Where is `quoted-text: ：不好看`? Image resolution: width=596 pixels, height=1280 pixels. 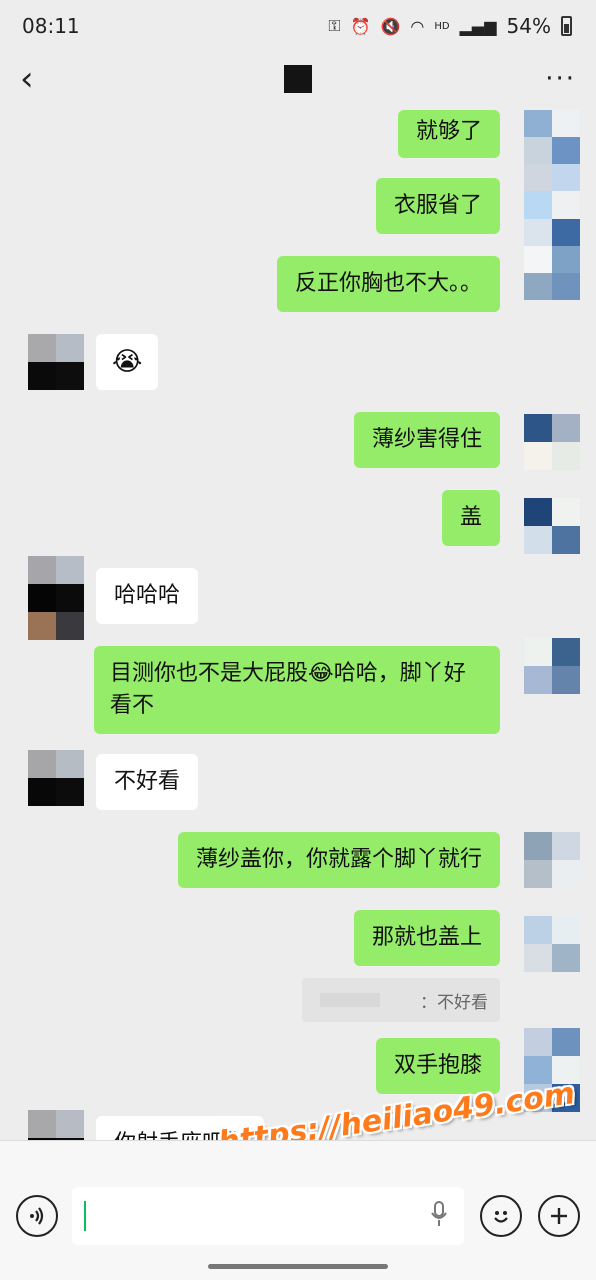 quoted-text: ：不好看 is located at coordinates (454, 1002).